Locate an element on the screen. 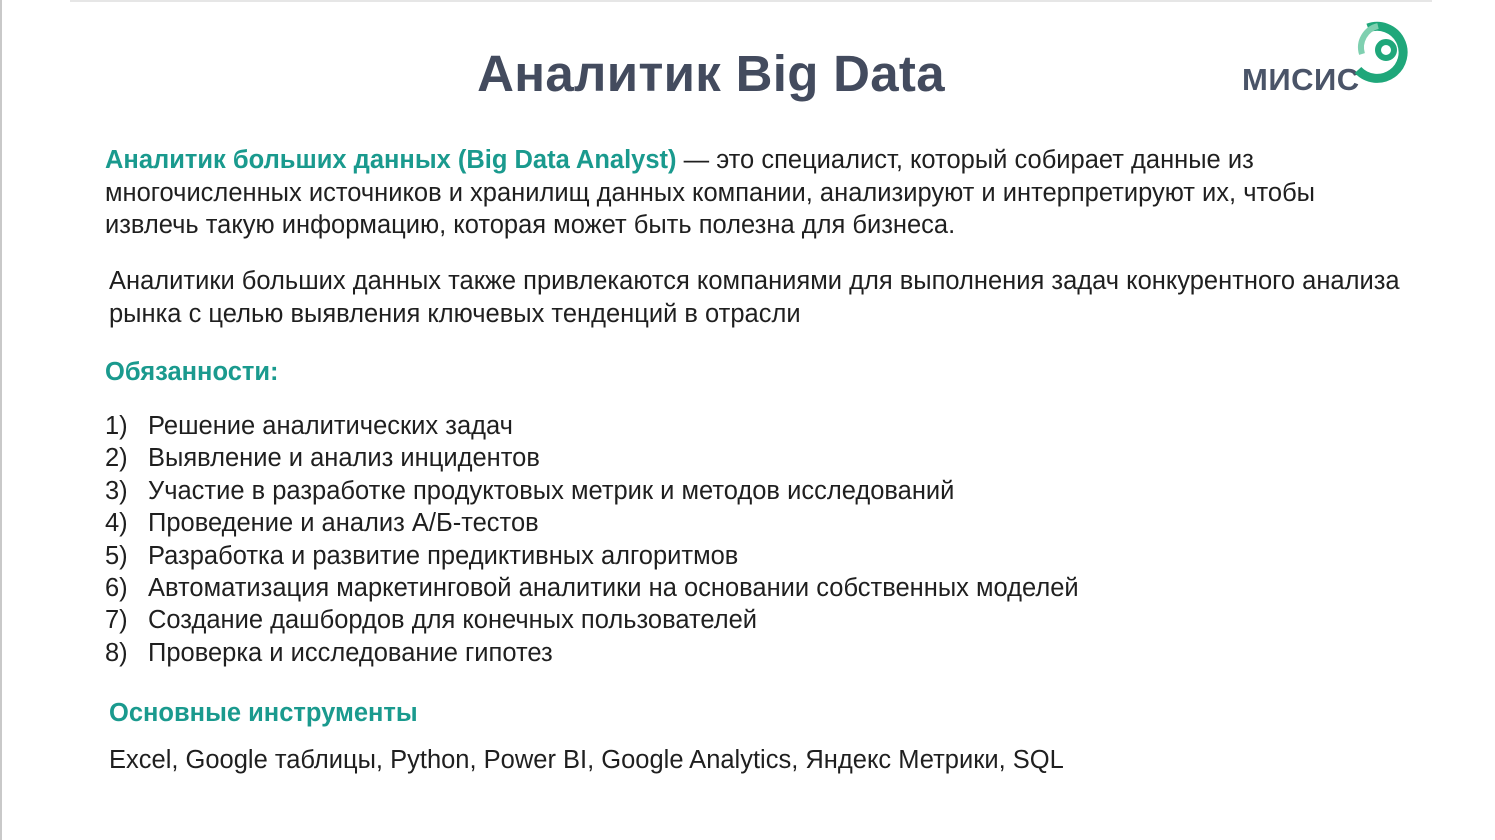 The width and height of the screenshot is (1495, 840). list-item-number: 3) is located at coordinates (116, 490).